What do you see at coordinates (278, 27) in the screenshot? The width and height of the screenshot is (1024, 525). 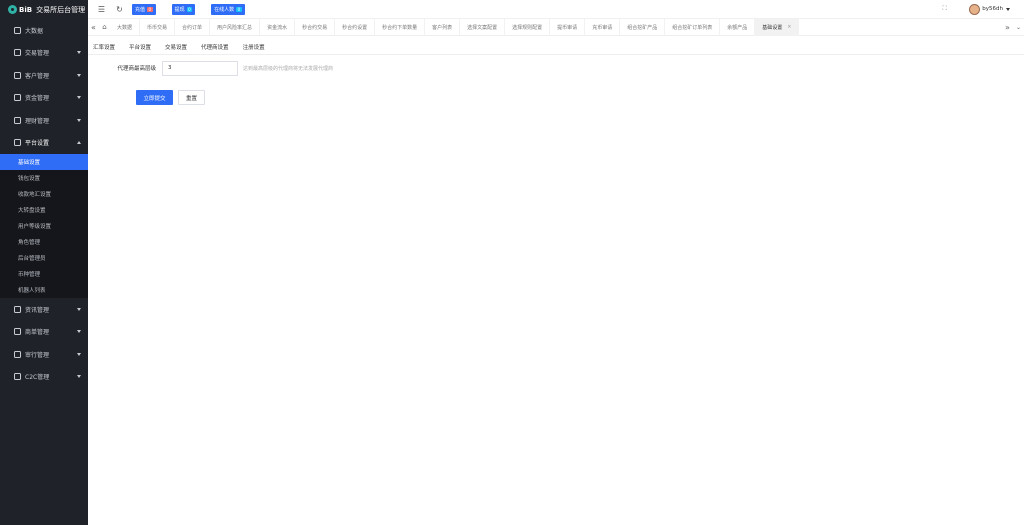 I see `tab-fund-flow: 资金流水` at bounding box center [278, 27].